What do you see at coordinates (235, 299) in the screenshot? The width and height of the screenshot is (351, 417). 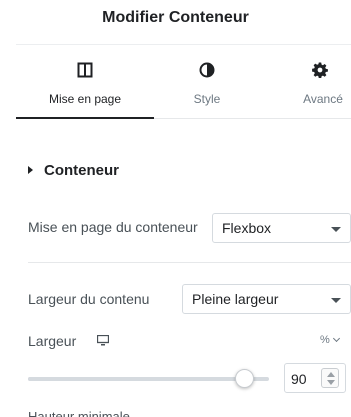 I see `content-width-value: Pleine largeur` at bounding box center [235, 299].